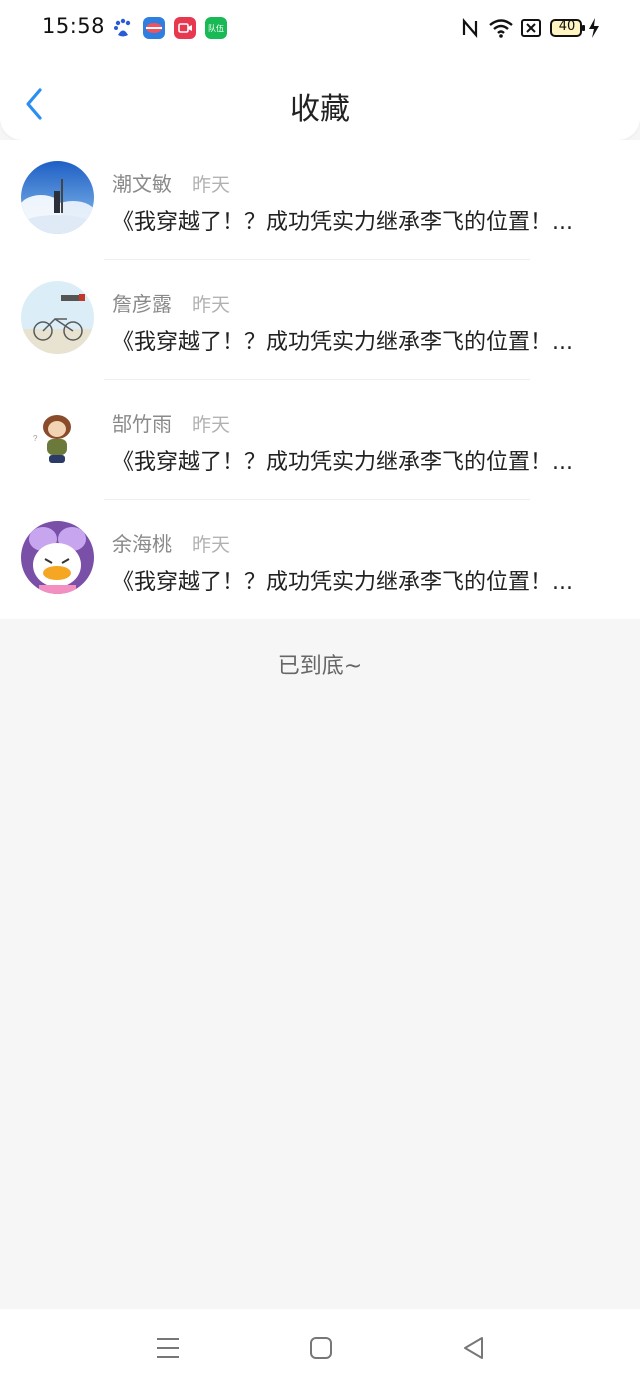 Image resolution: width=640 pixels, height=1387 pixels. What do you see at coordinates (320, 29) in the screenshot?
I see `status-bar: 15:58 队伍 40` at bounding box center [320, 29].